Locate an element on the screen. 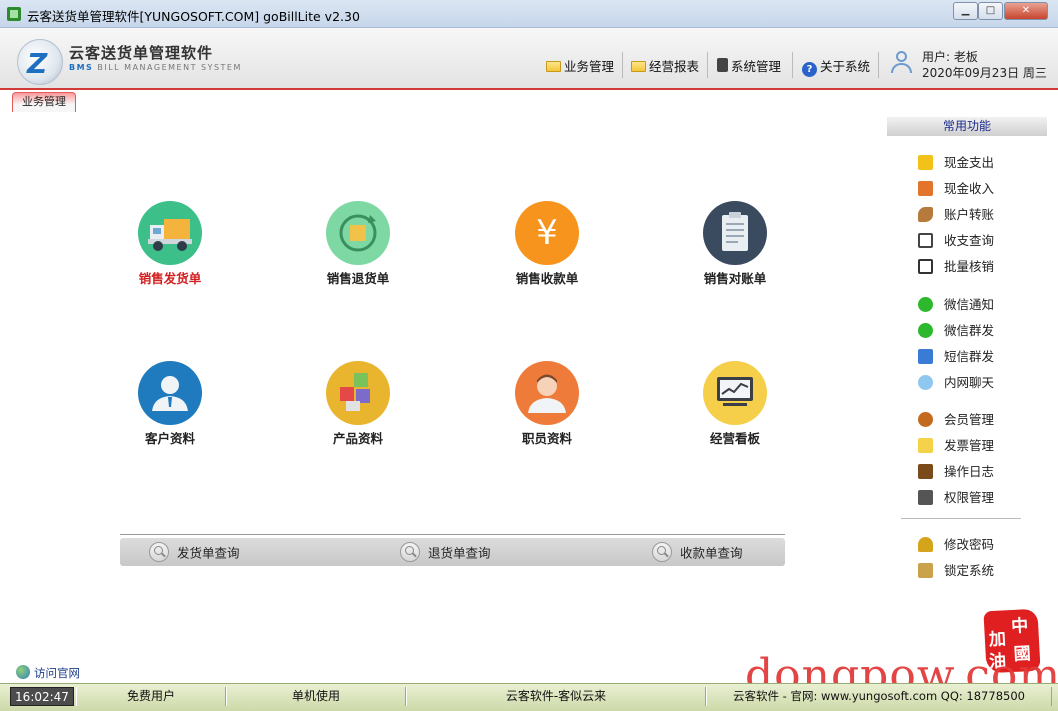  rp-member: 会员管理 is located at coordinates (956, 418).